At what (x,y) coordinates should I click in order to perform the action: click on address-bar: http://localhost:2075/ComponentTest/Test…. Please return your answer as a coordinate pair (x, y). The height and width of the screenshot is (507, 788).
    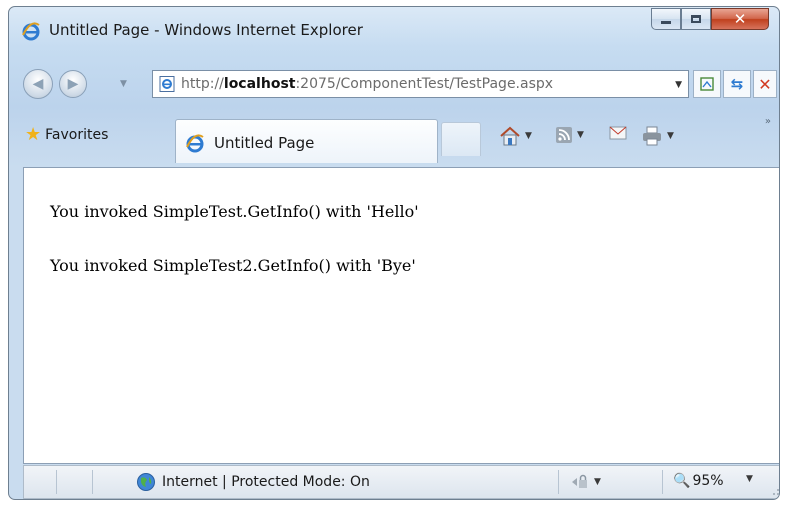
    Looking at the image, I should click on (420, 84).